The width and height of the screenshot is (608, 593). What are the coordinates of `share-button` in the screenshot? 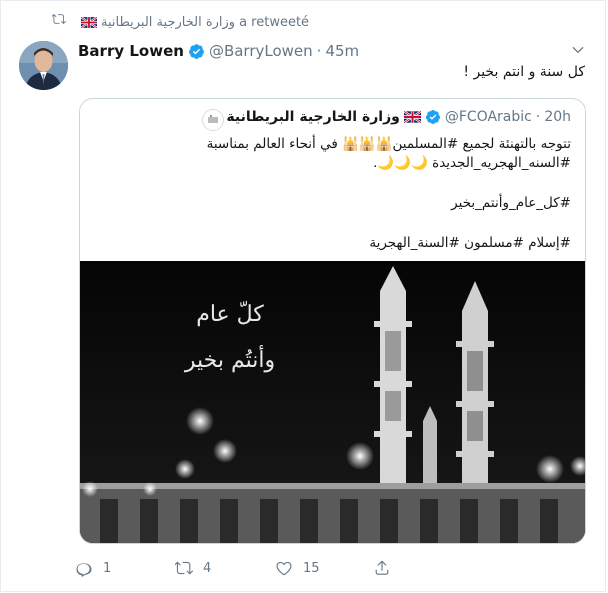 It's located at (382, 568).